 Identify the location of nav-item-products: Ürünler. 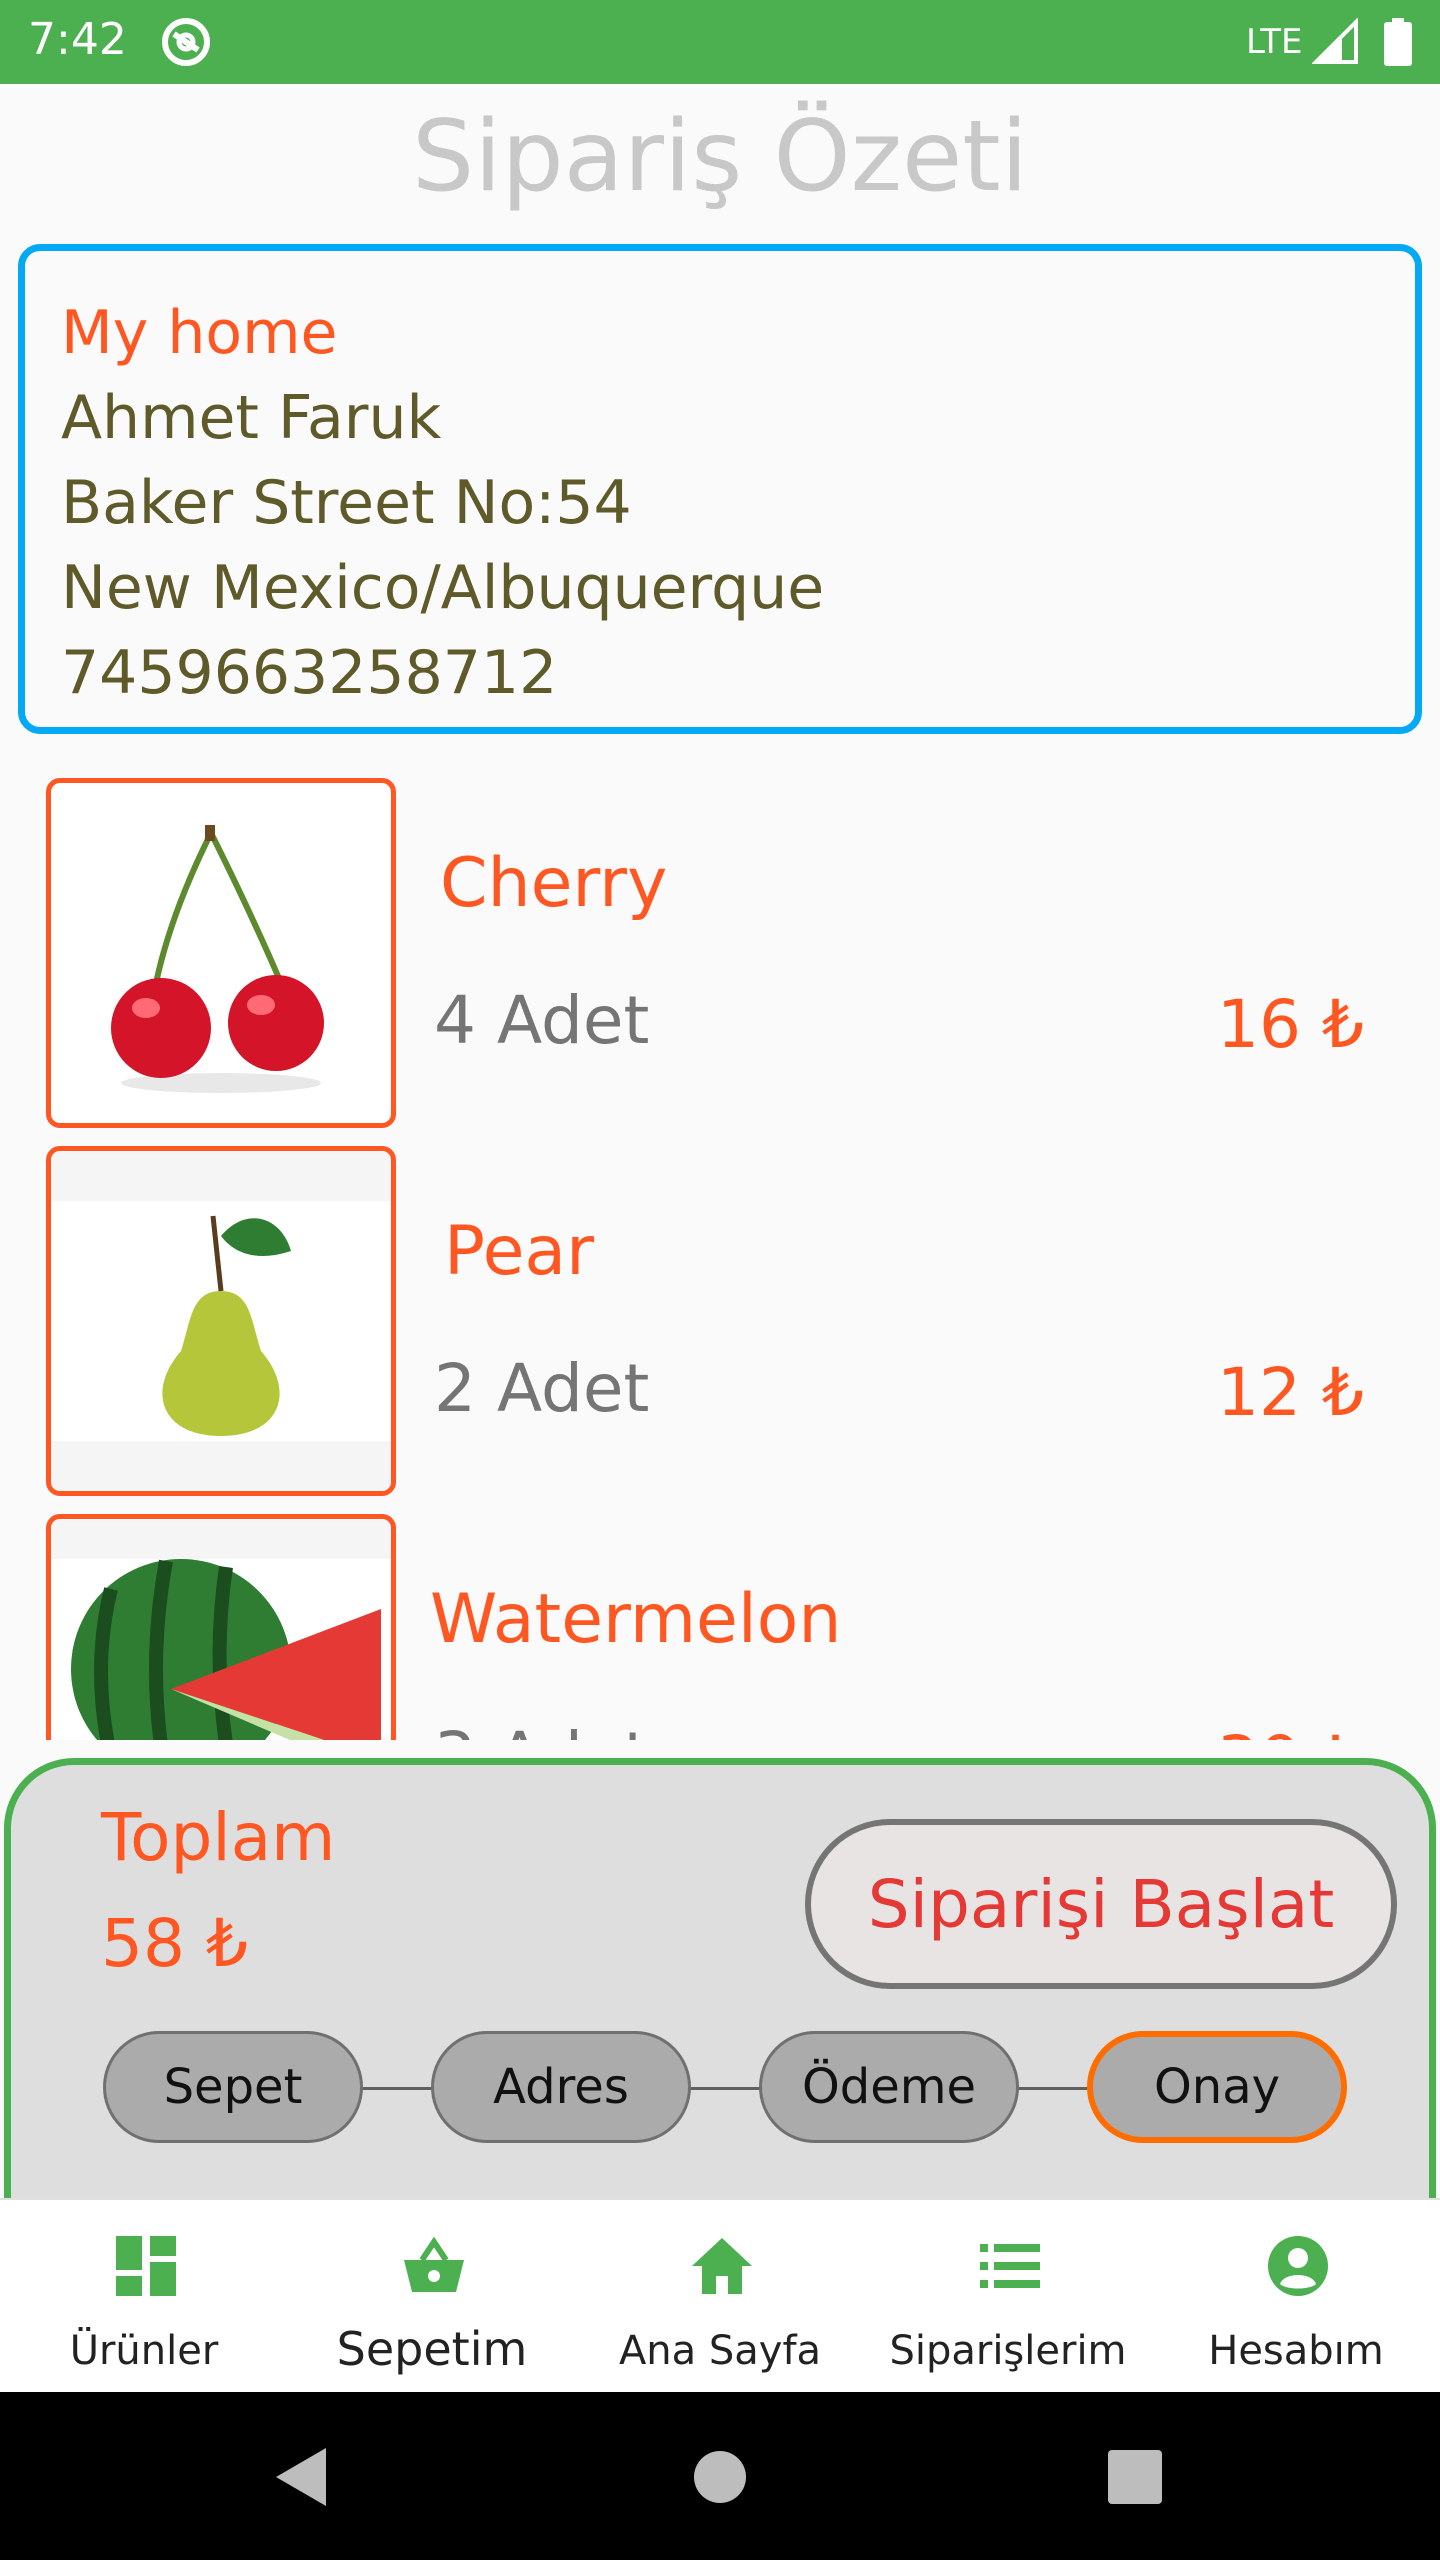
(144, 2297).